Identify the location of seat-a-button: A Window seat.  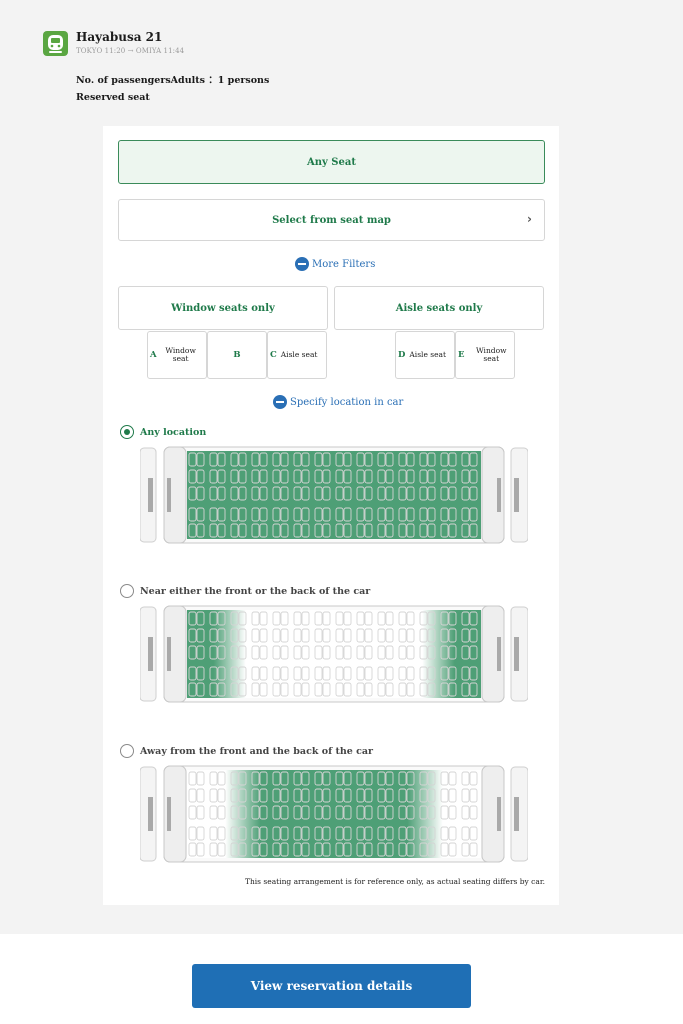
(177, 355).